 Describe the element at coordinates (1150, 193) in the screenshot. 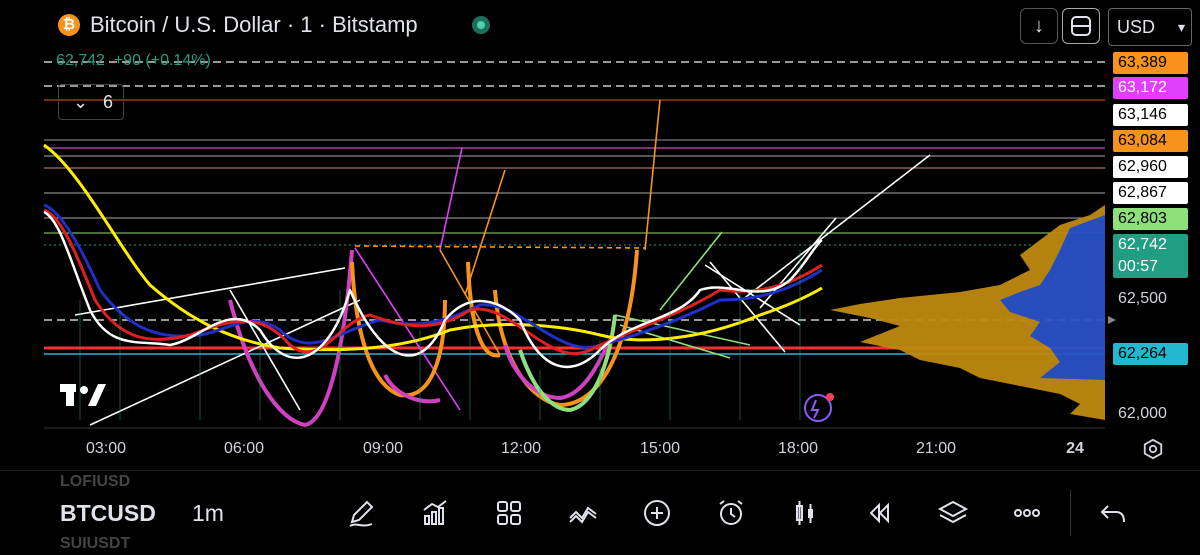

I see `price-label: 62,867` at that location.